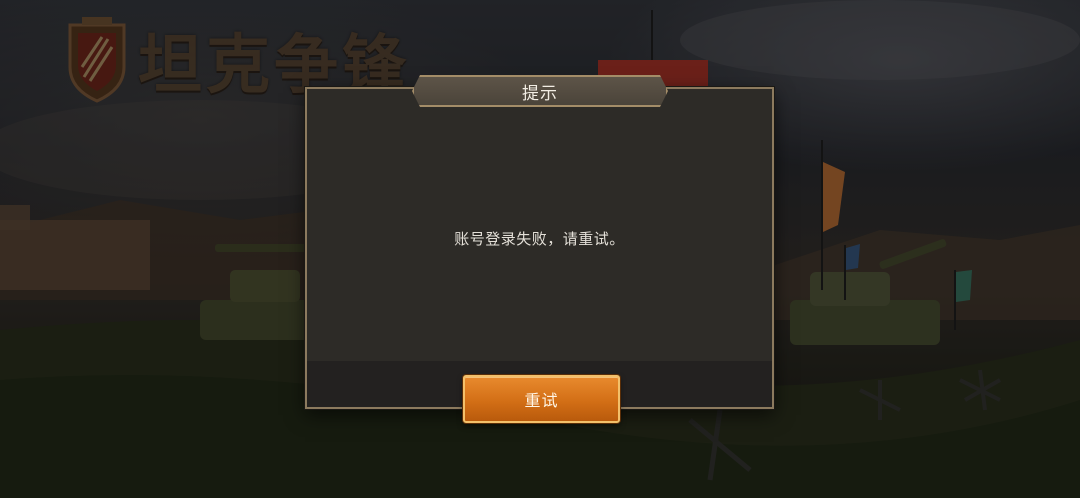  What do you see at coordinates (540, 93) in the screenshot?
I see `dialog-title: 提示` at bounding box center [540, 93].